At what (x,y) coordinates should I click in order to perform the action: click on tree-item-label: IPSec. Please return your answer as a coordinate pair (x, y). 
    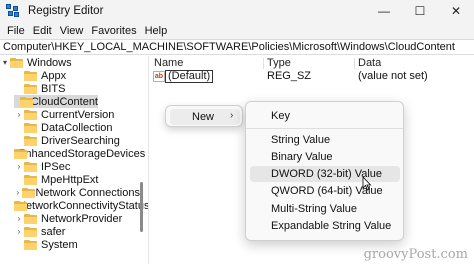
    Looking at the image, I should click on (56, 166).